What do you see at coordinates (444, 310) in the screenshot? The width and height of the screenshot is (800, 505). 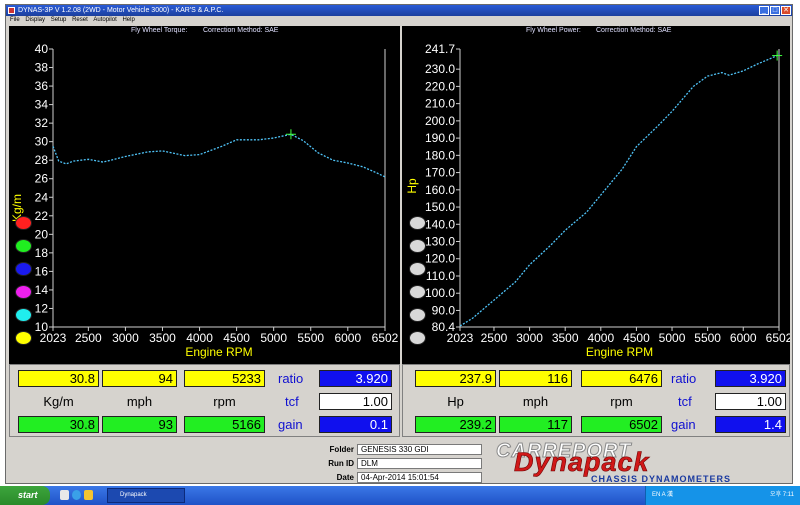 I see `y-tick-label: 90.0` at bounding box center [444, 310].